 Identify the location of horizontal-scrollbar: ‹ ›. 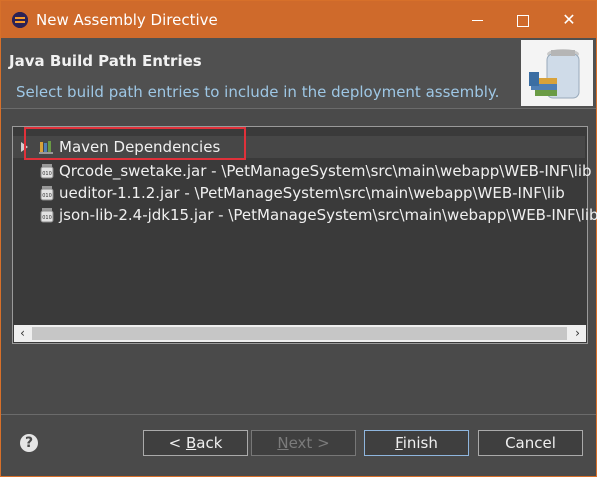
(300, 333).